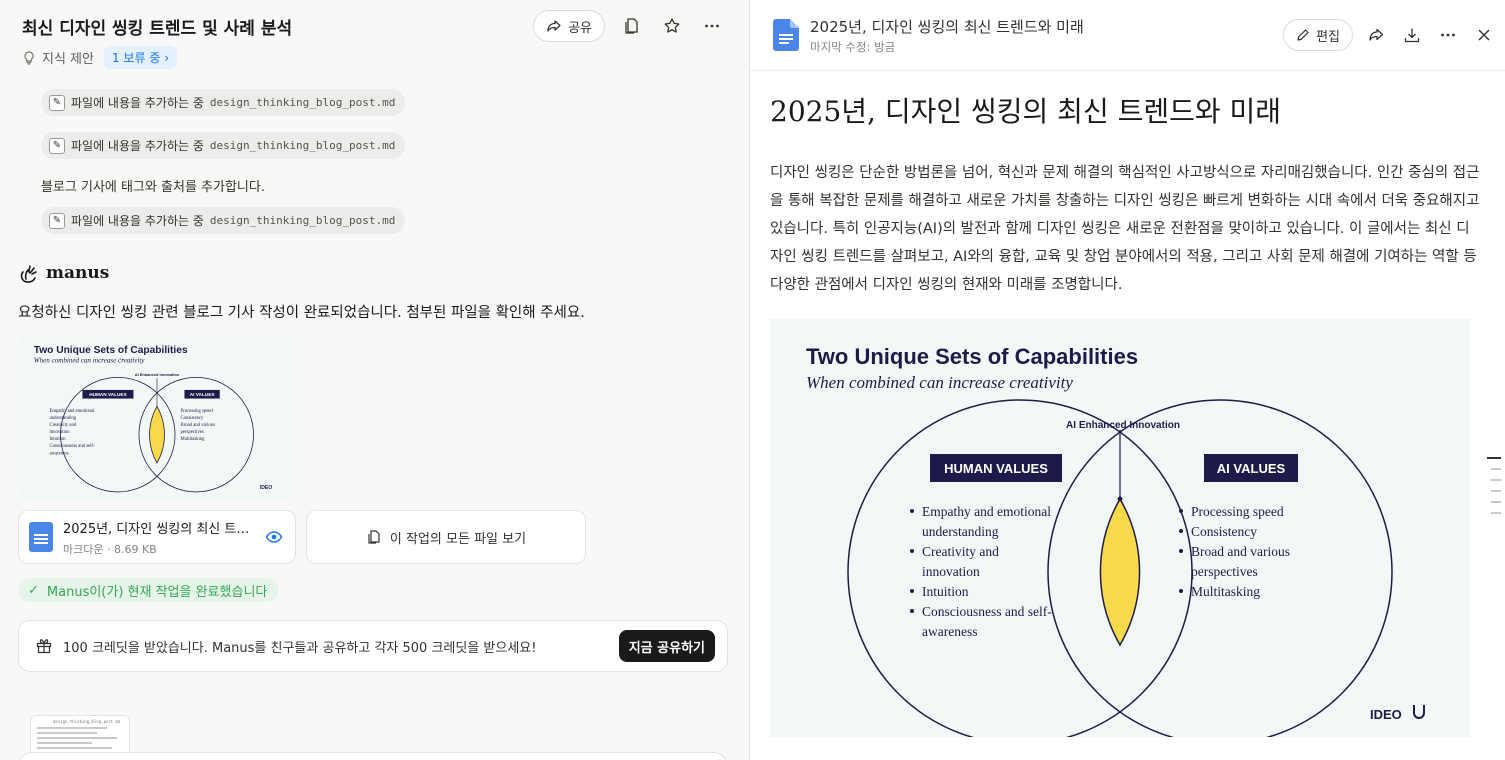 The width and height of the screenshot is (1505, 760). What do you see at coordinates (1328, 37) in the screenshot?
I see `edit-label: 편집` at bounding box center [1328, 37].